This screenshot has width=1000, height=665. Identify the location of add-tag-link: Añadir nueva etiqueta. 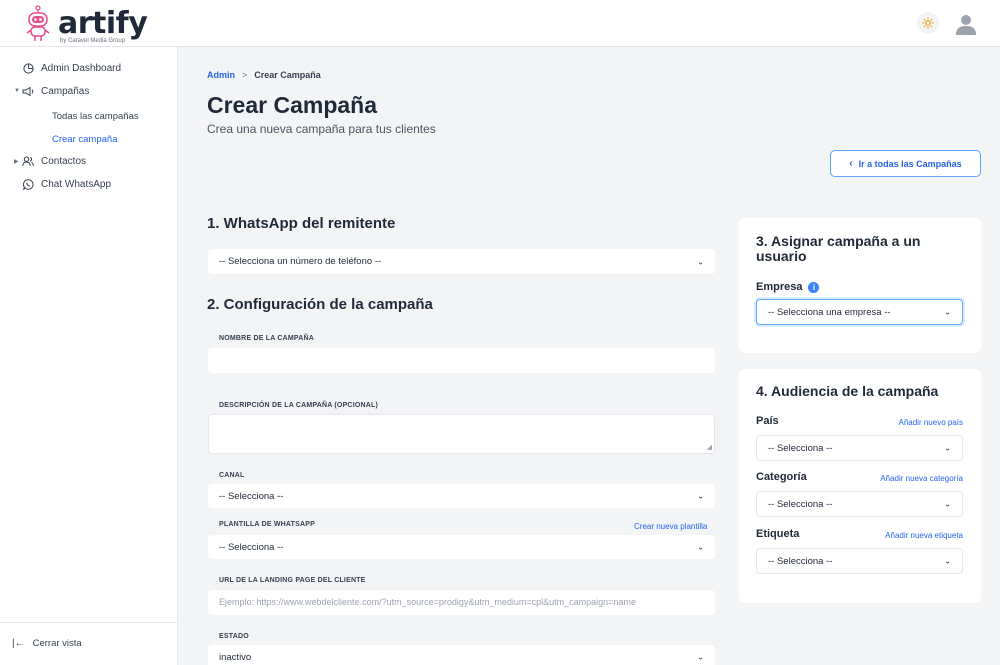
(924, 535).